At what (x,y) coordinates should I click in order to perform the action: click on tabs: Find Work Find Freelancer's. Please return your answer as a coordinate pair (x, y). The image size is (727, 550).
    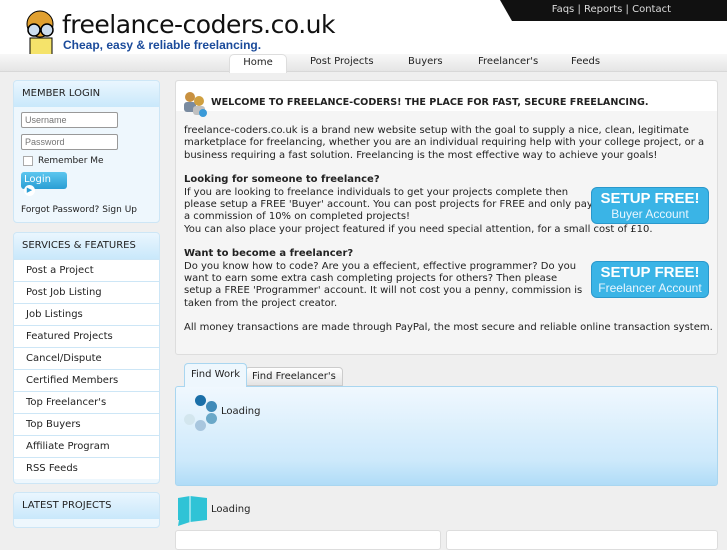
    Looking at the image, I should click on (454, 375).